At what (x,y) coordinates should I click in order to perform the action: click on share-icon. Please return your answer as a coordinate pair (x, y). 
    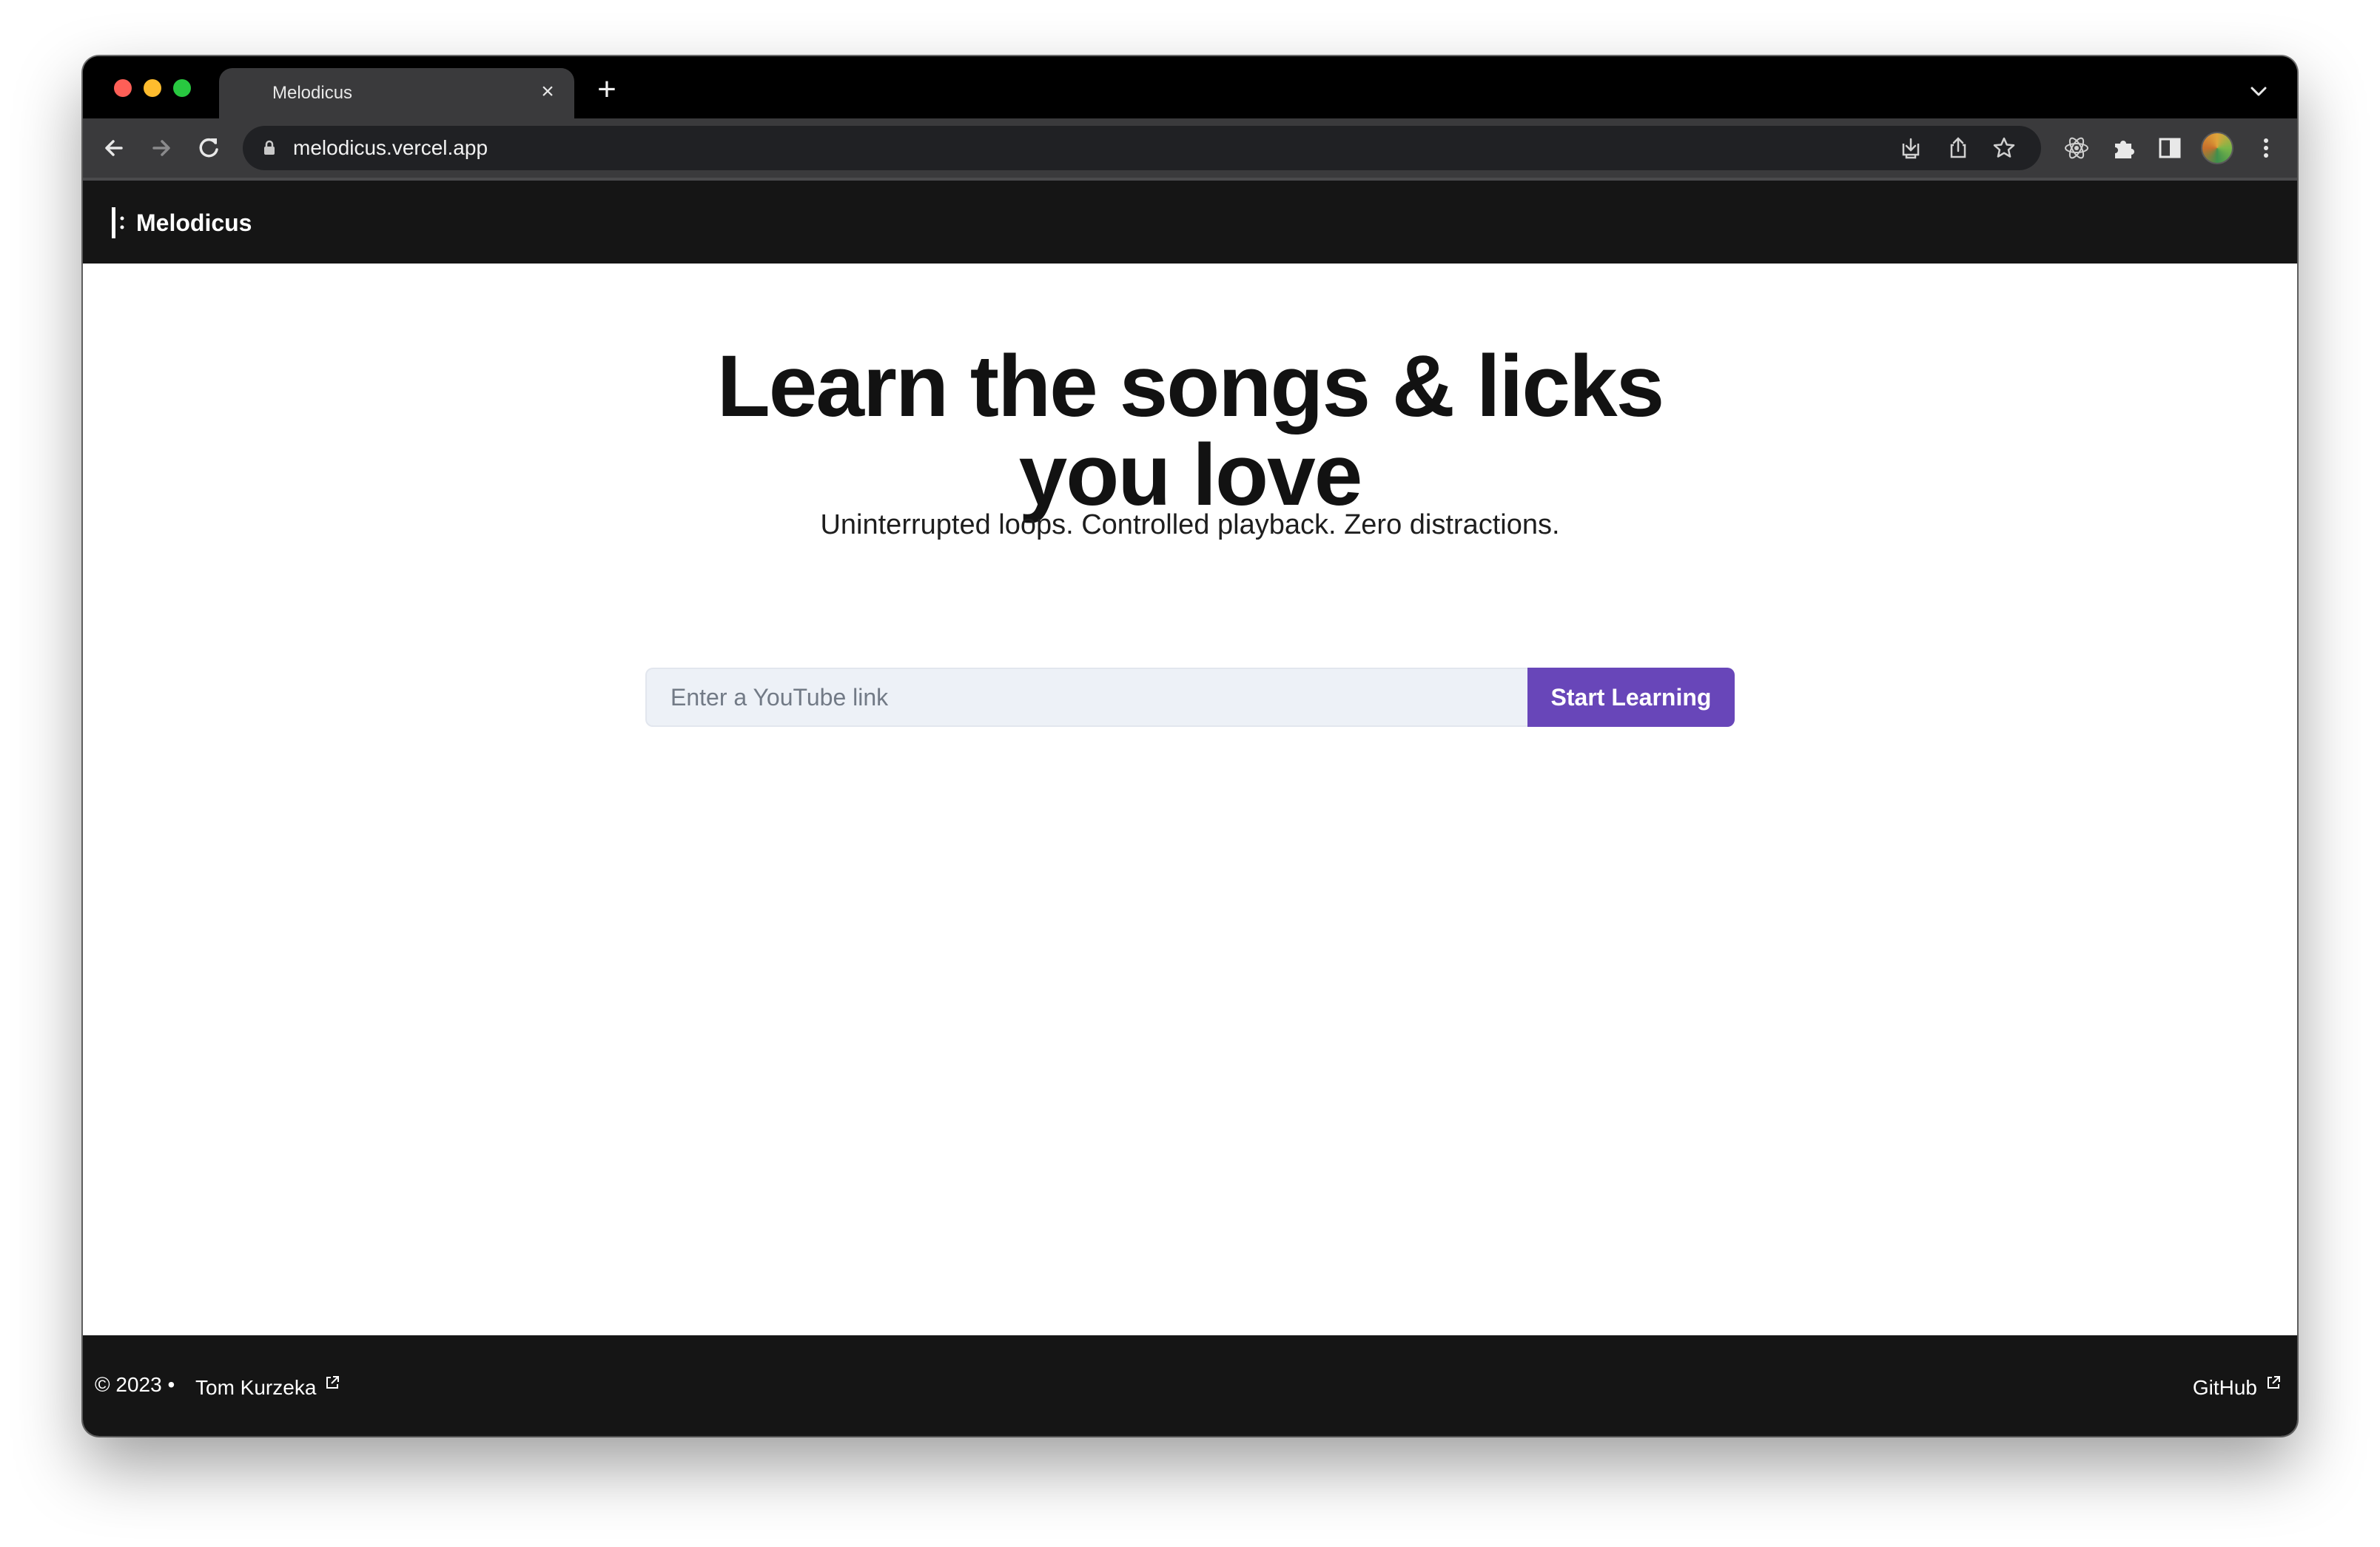
    Looking at the image, I should click on (1958, 148).